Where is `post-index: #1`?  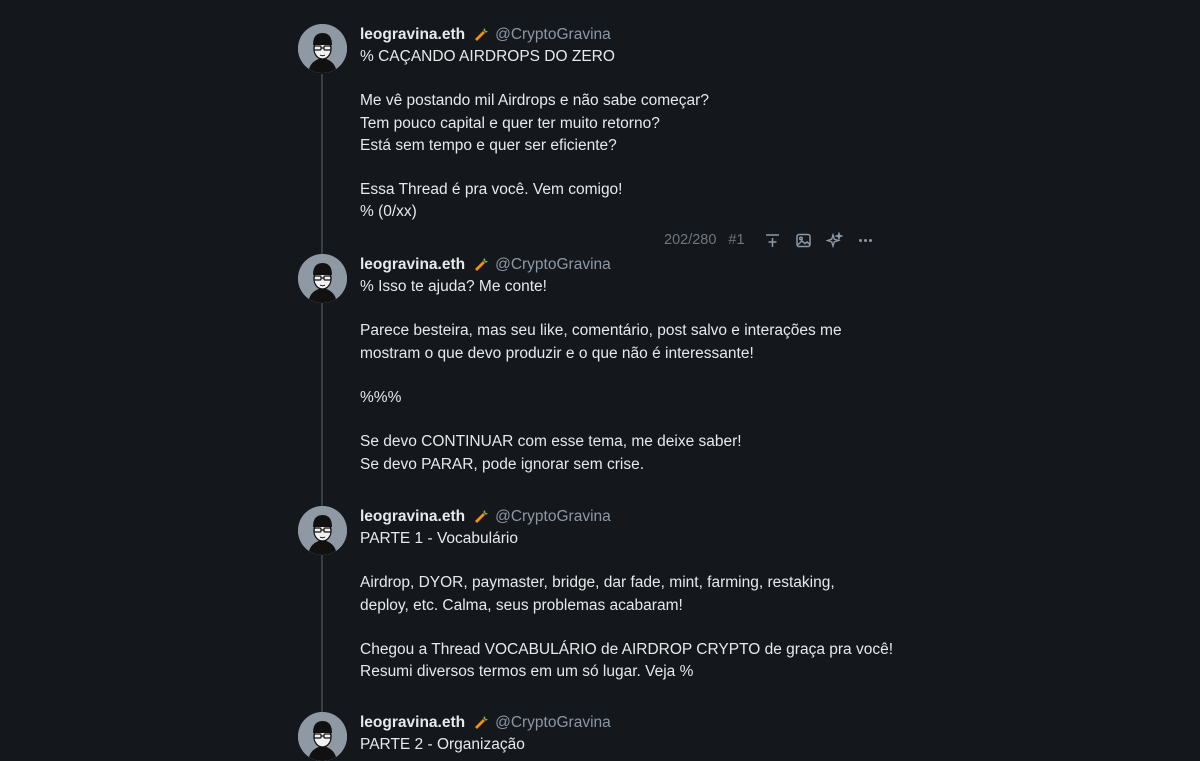 post-index: #1 is located at coordinates (736, 240).